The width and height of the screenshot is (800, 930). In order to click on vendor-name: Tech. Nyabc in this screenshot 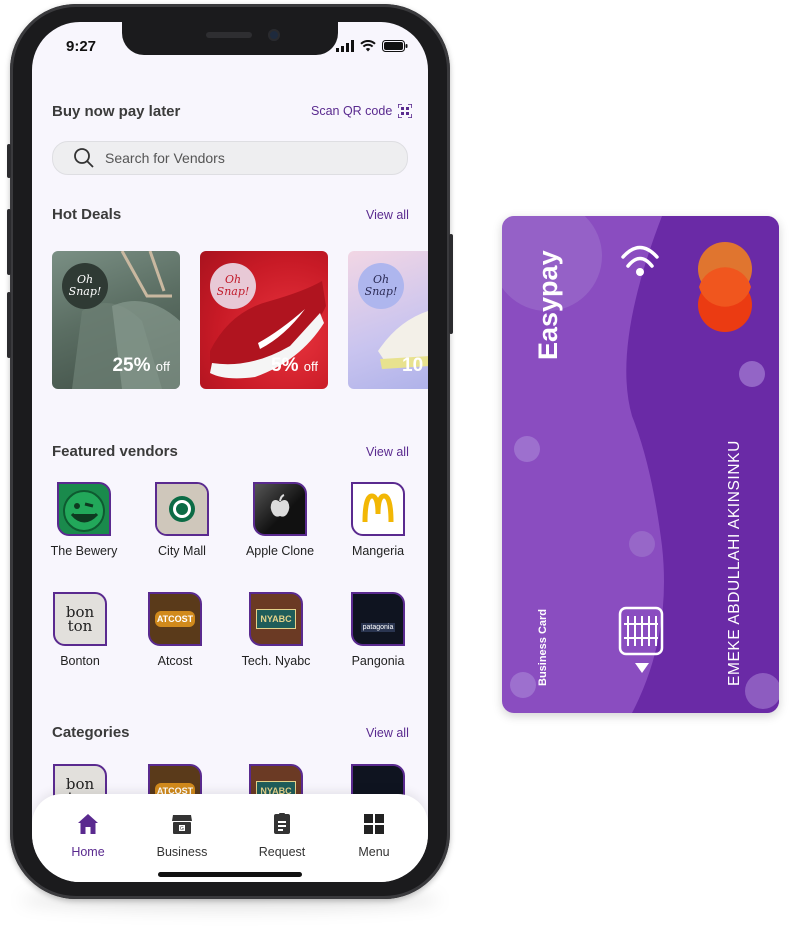, I will do `click(276, 661)`.